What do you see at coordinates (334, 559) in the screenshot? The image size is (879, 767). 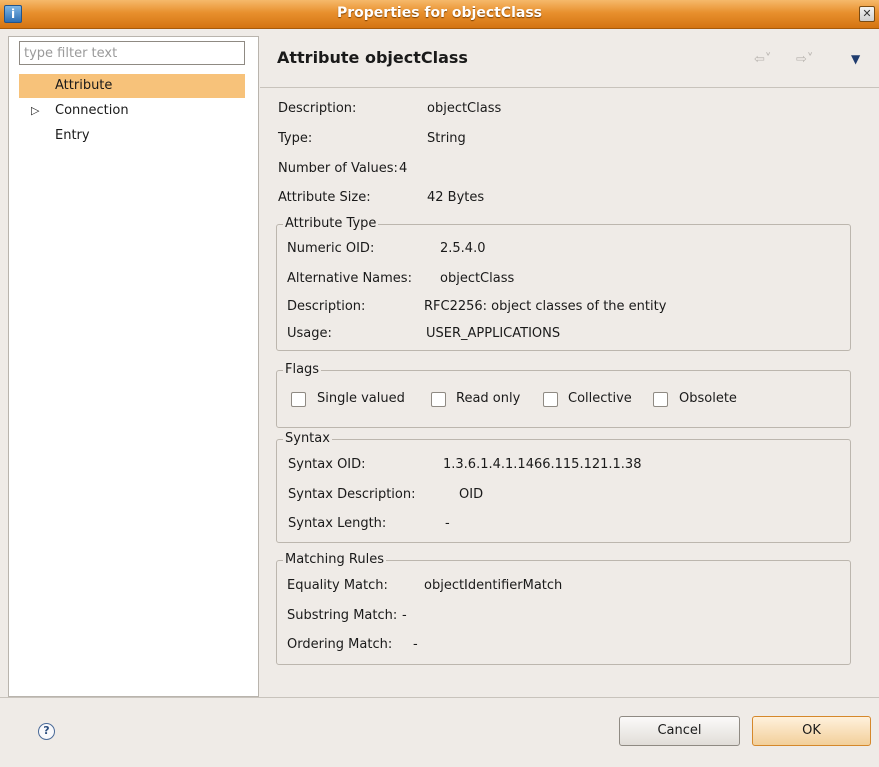 I see `group-title: Matching Rules` at bounding box center [334, 559].